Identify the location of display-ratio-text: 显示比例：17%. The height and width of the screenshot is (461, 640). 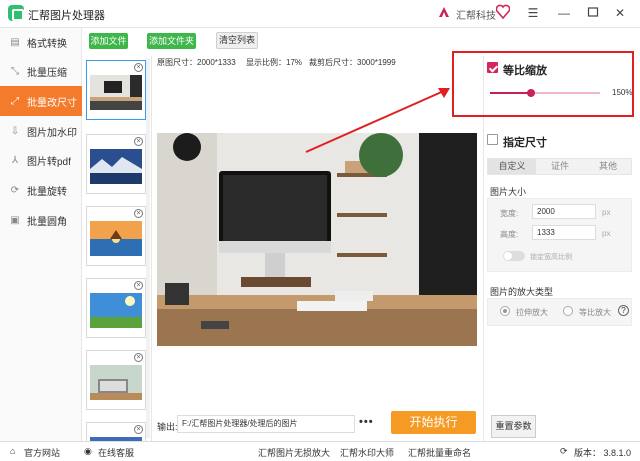
(274, 62).